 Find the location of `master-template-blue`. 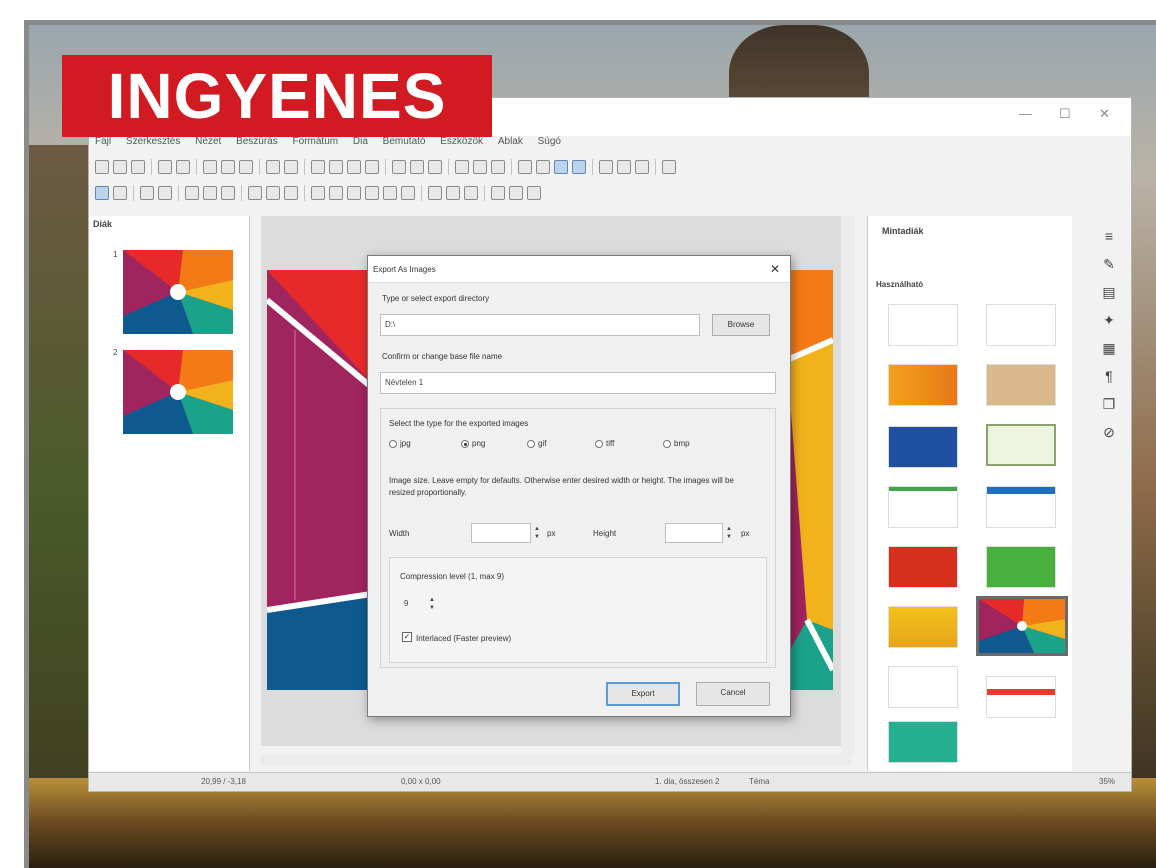

master-template-blue is located at coordinates (923, 447).